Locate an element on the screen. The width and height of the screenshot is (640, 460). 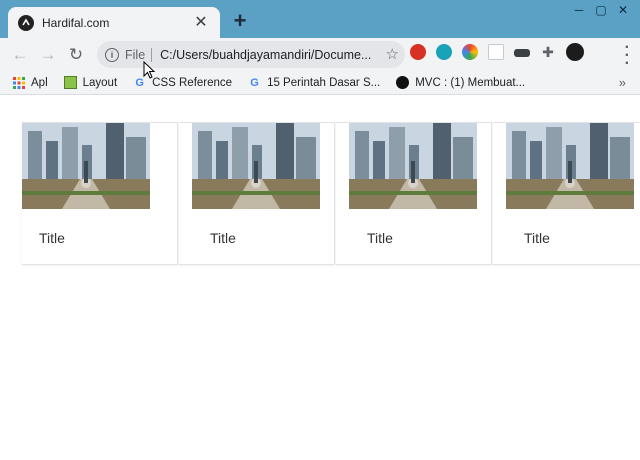
maximize-button: ▢ is located at coordinates (601, 10).